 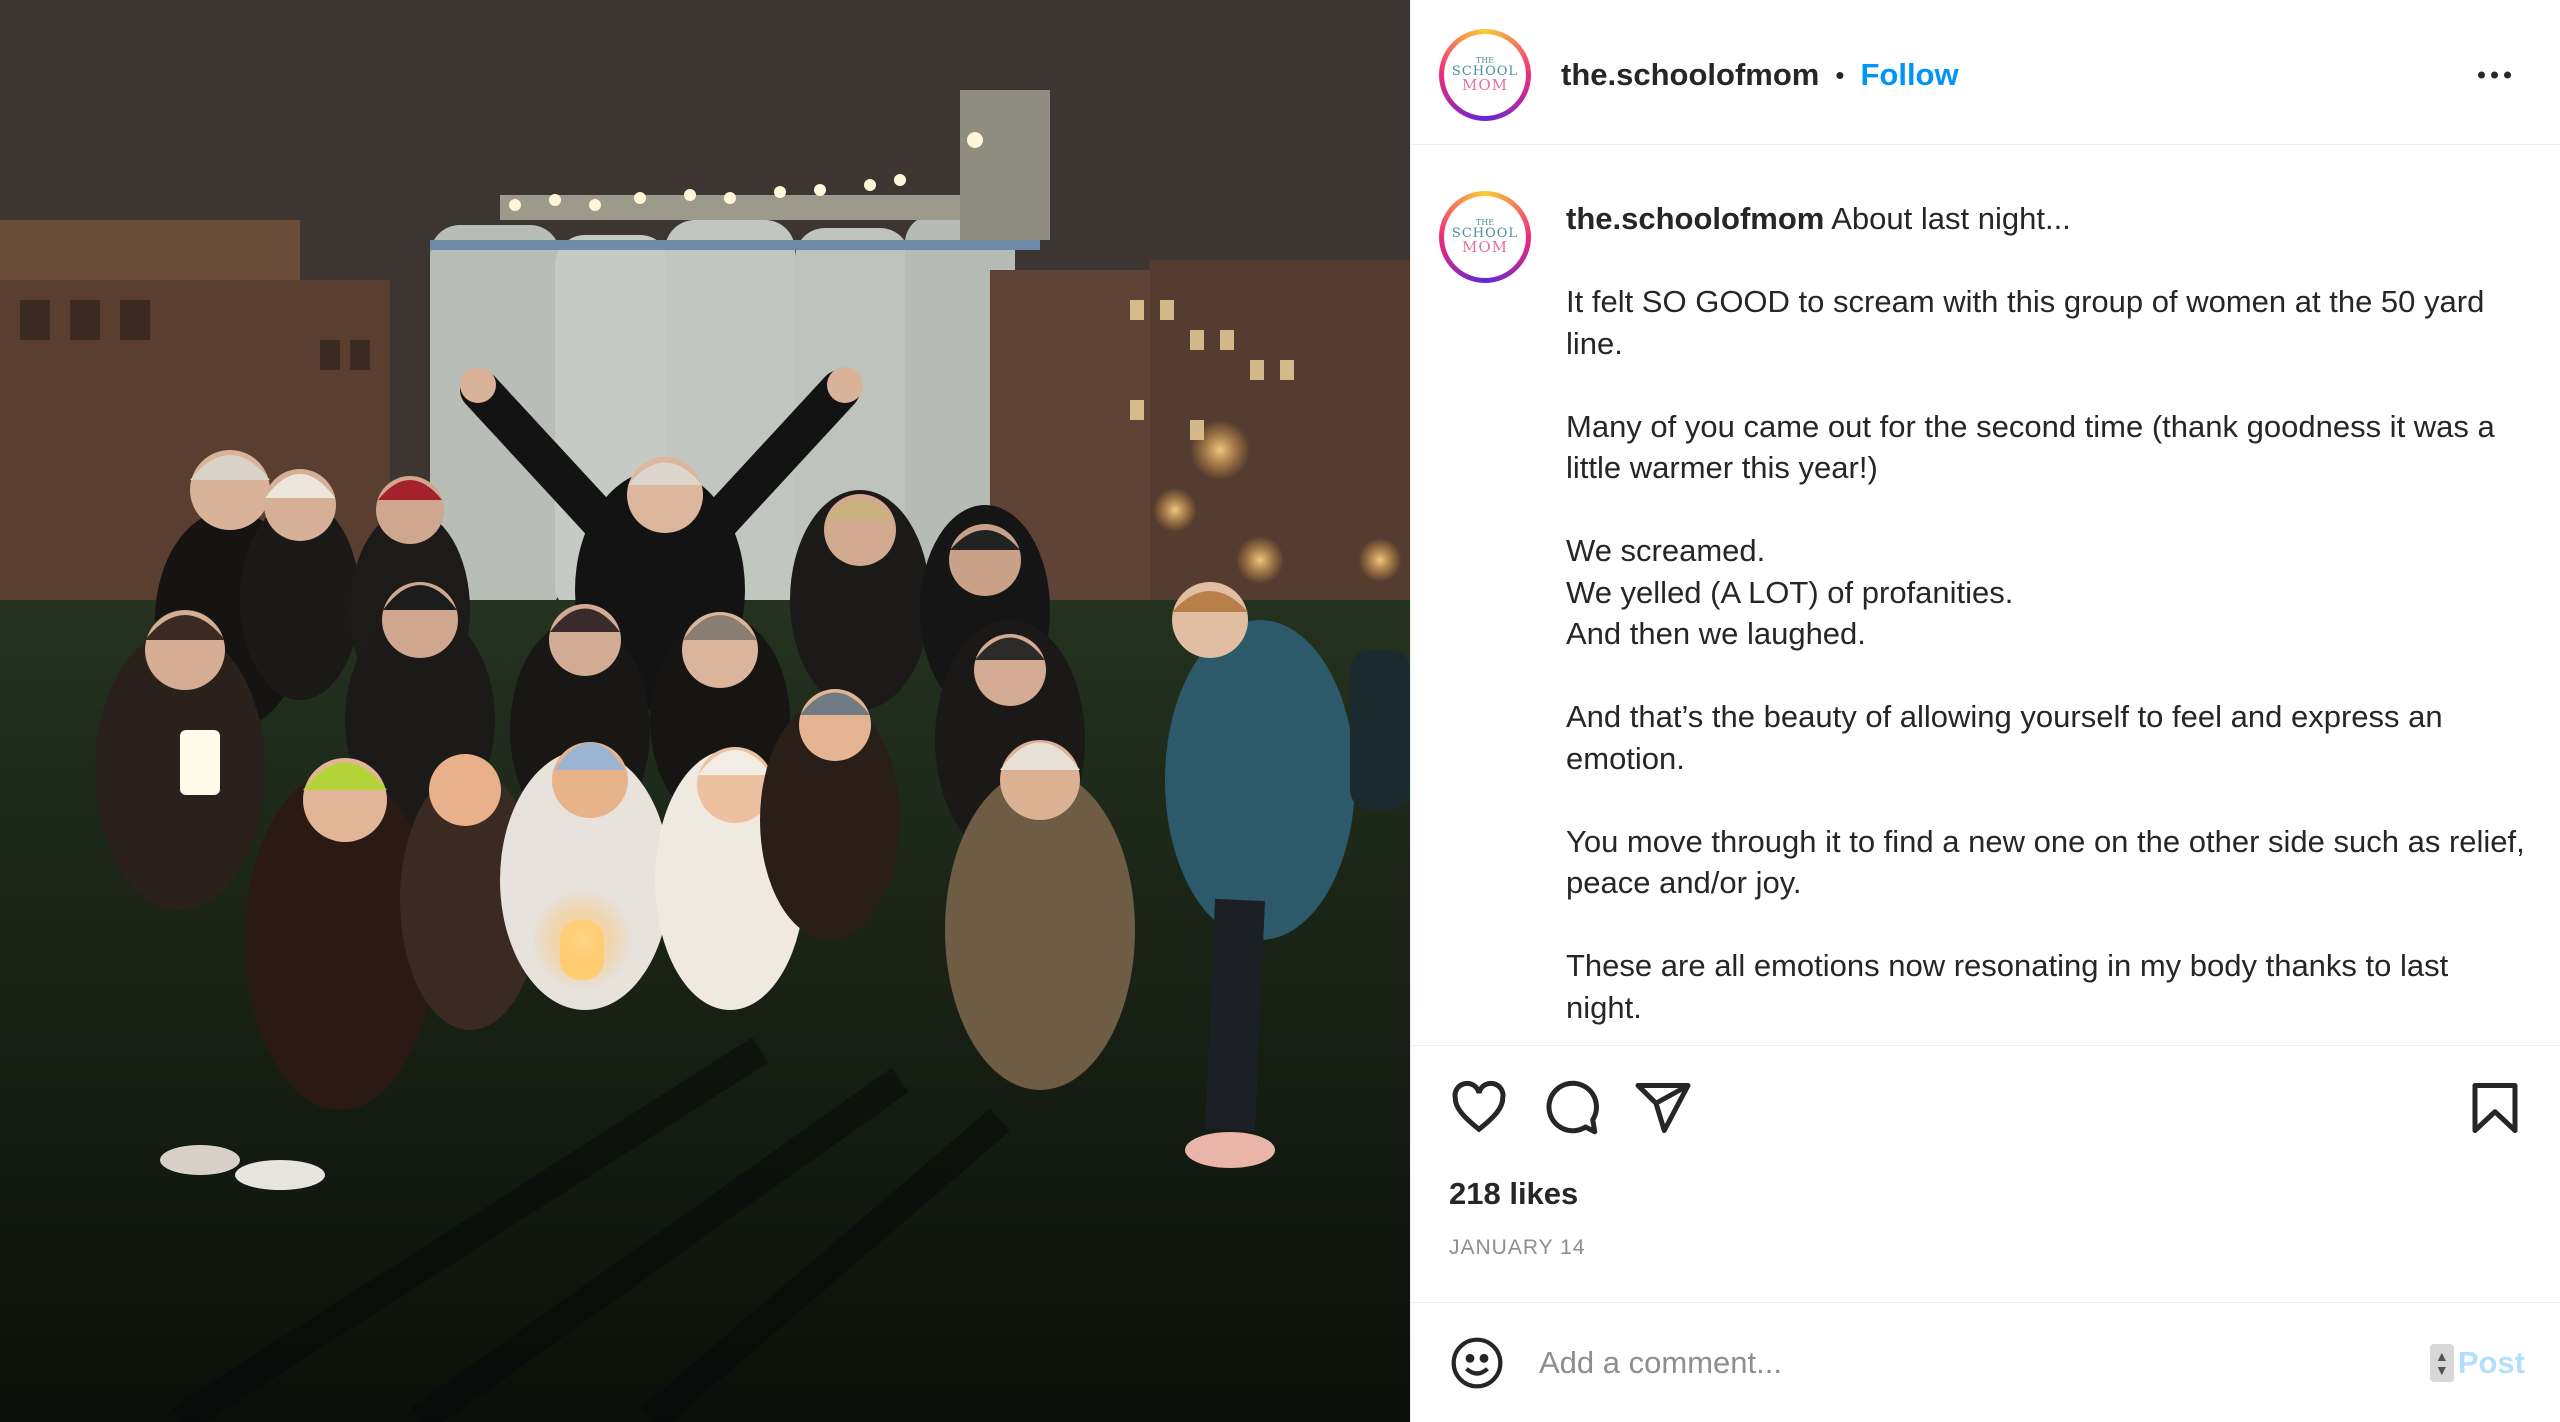 What do you see at coordinates (1513, 1194) in the screenshot?
I see `likes-count: 218 likes` at bounding box center [1513, 1194].